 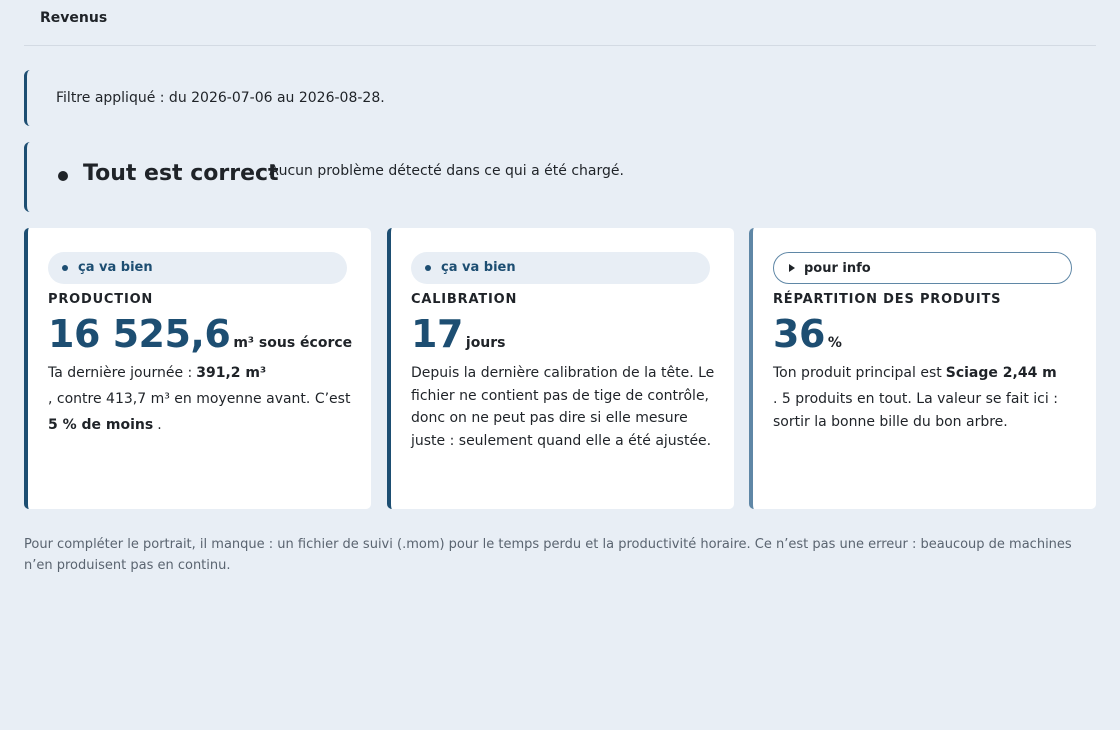 I want to click on card-value: 16 525,6 m³ sous écorce, so click(x=200, y=334).